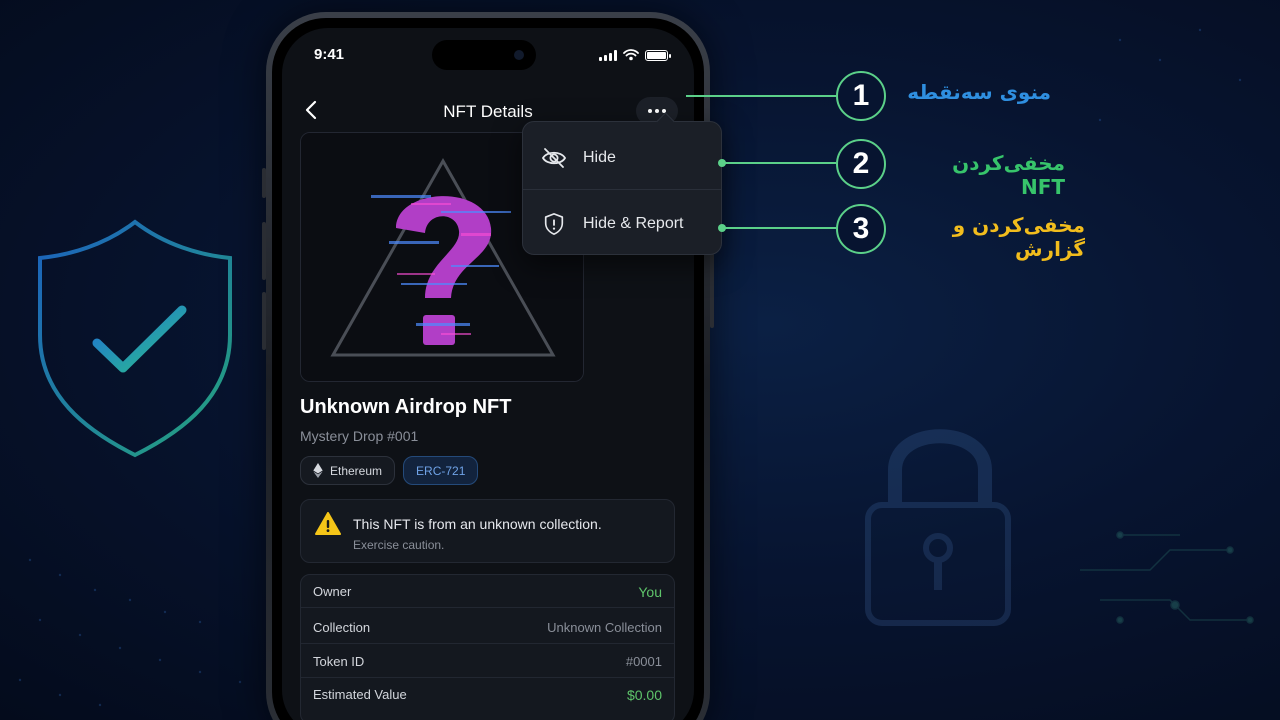 The width and height of the screenshot is (1280, 720). I want to click on ethereum-icon, so click(318, 470).